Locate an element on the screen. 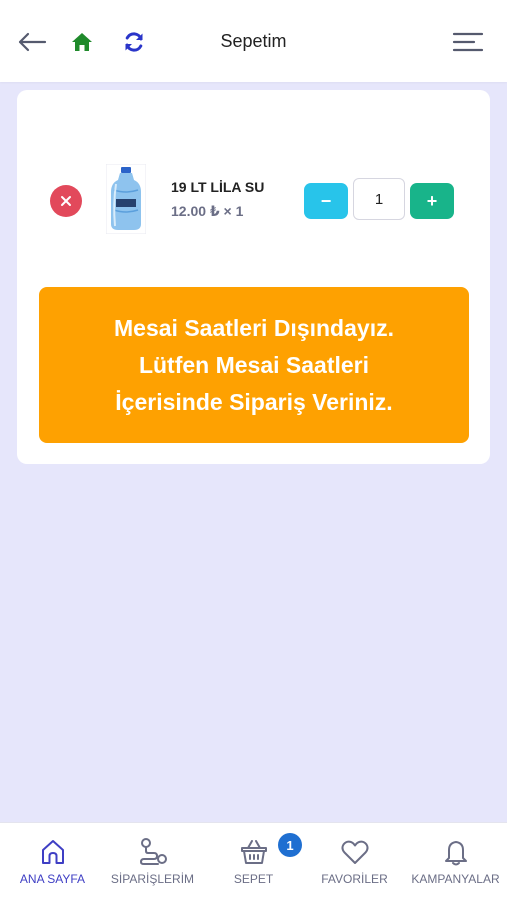  nav-campaigns: KAMPANYALAR is located at coordinates (455, 861).